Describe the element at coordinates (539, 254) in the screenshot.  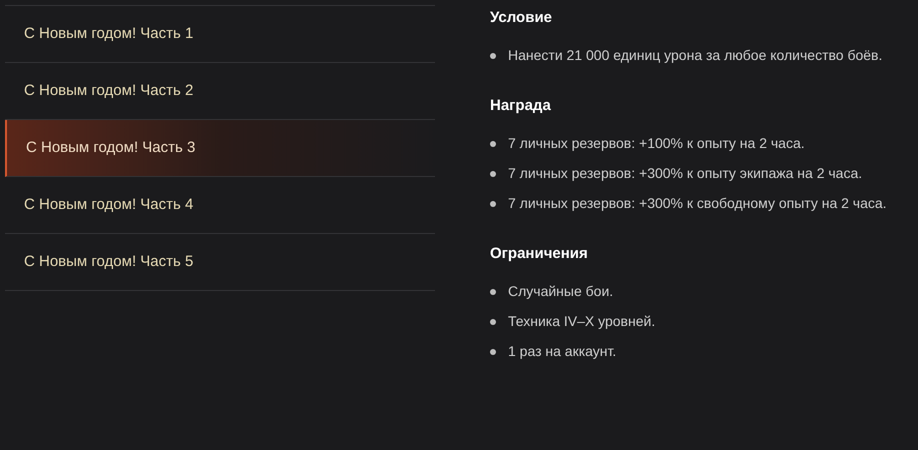
I see `section-heading: Ограничения` at that location.